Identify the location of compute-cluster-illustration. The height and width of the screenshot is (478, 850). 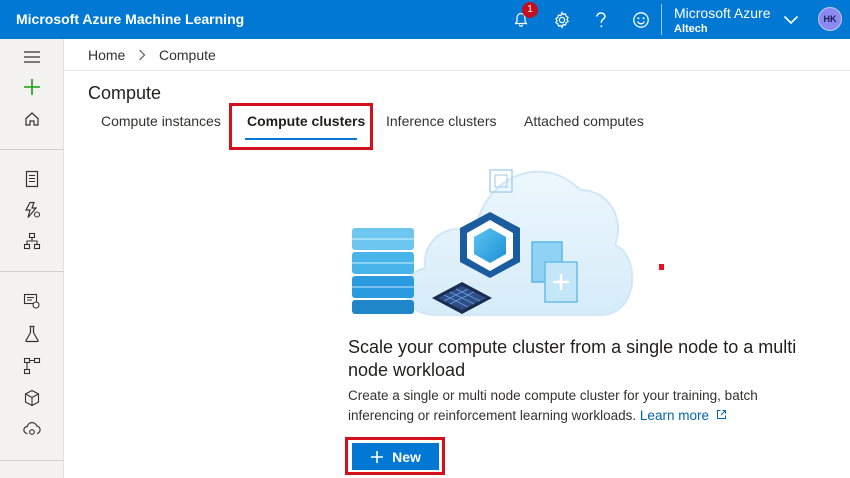
(493, 242).